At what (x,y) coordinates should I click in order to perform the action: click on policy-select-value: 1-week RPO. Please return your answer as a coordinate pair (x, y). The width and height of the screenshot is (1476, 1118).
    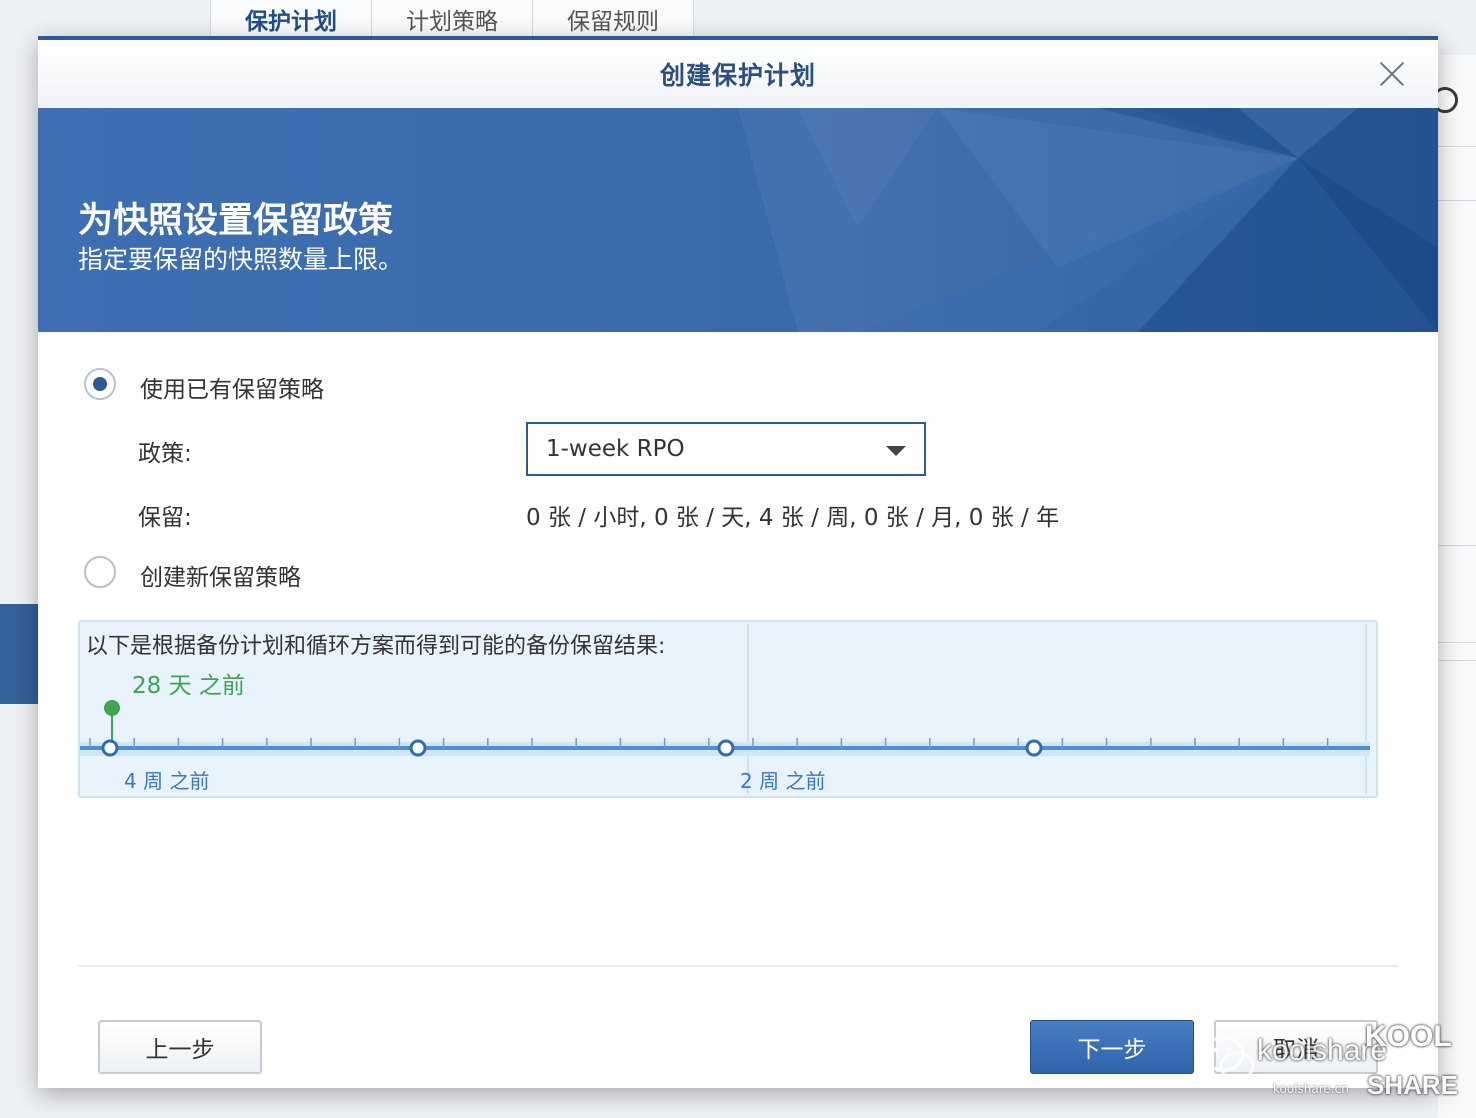
    Looking at the image, I should click on (615, 449).